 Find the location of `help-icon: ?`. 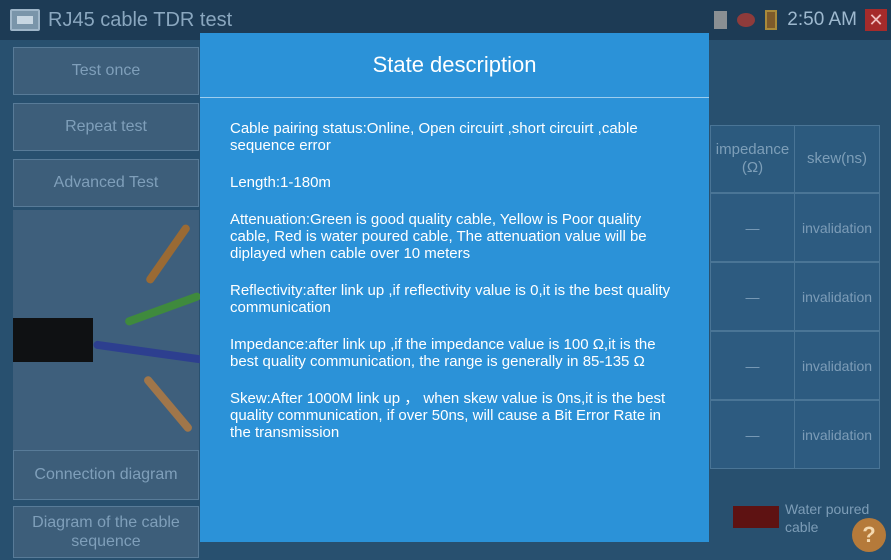

help-icon: ? is located at coordinates (869, 535).